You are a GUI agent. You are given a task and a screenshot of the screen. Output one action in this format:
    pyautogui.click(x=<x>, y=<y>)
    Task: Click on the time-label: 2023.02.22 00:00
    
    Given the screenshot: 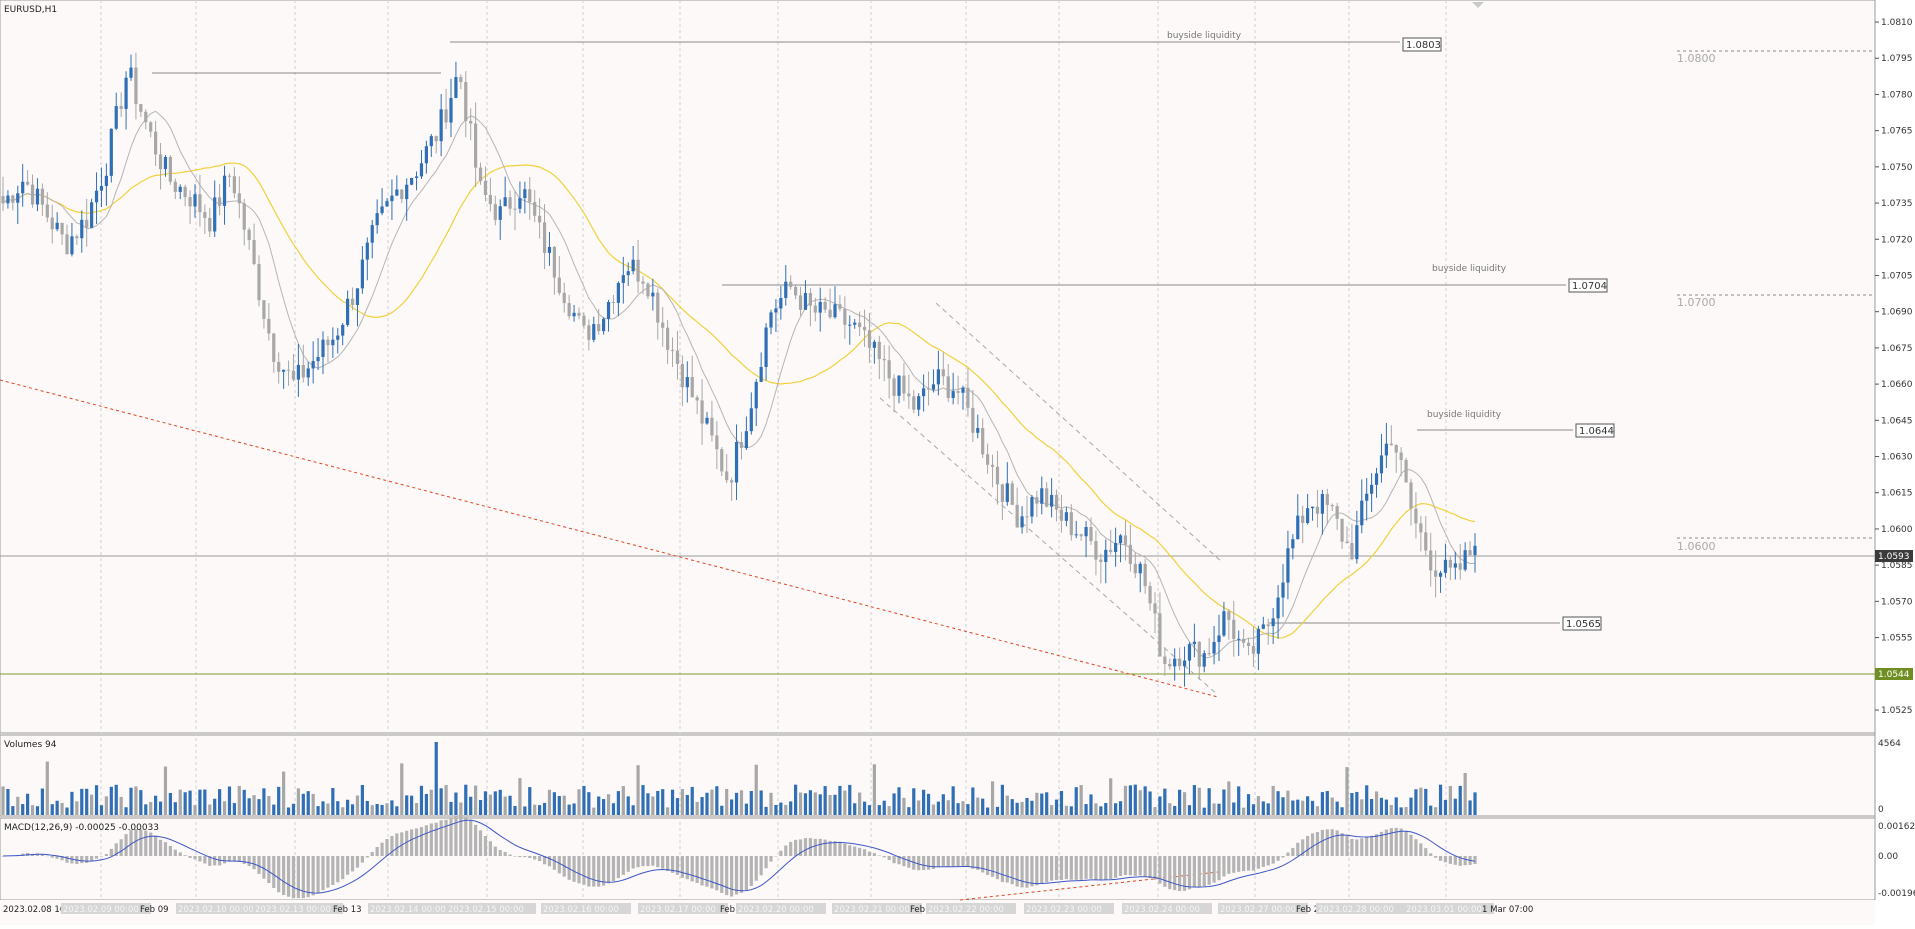 What is the action you would take?
    pyautogui.click(x=966, y=910)
    